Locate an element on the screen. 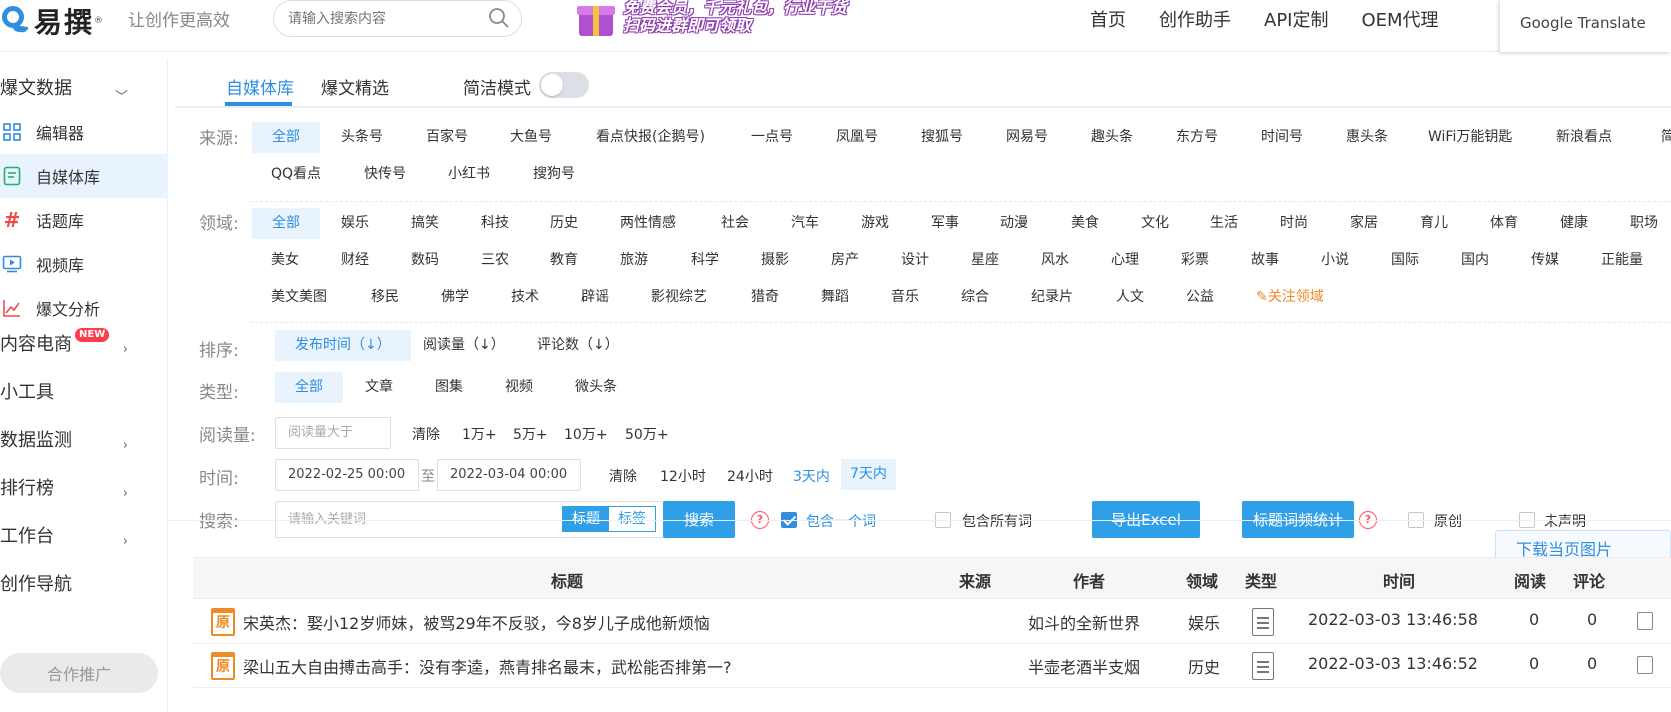  column-header: 时间 is located at coordinates (1399, 580).